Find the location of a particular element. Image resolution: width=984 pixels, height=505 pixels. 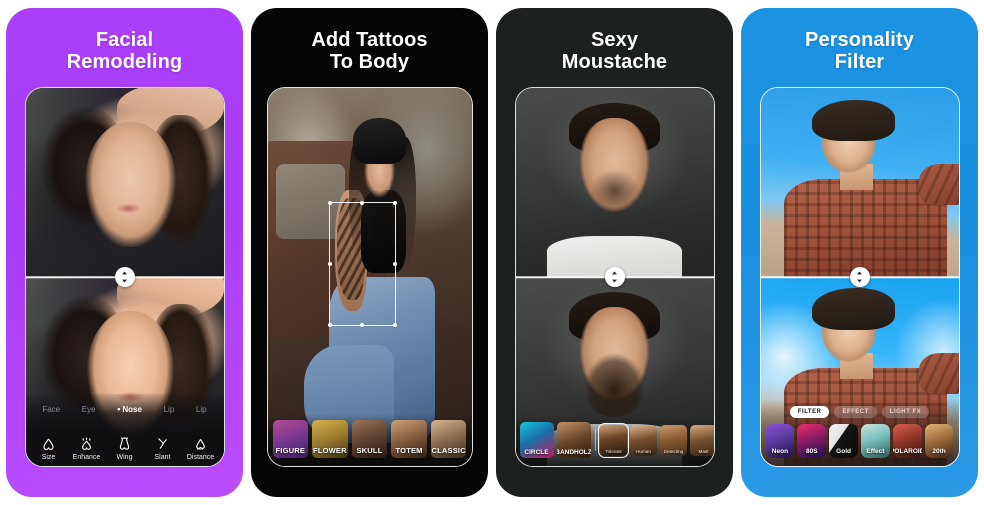

facial-feature-tabs: Face Eye Nose Lip Lip is located at coordinates (125, 409).